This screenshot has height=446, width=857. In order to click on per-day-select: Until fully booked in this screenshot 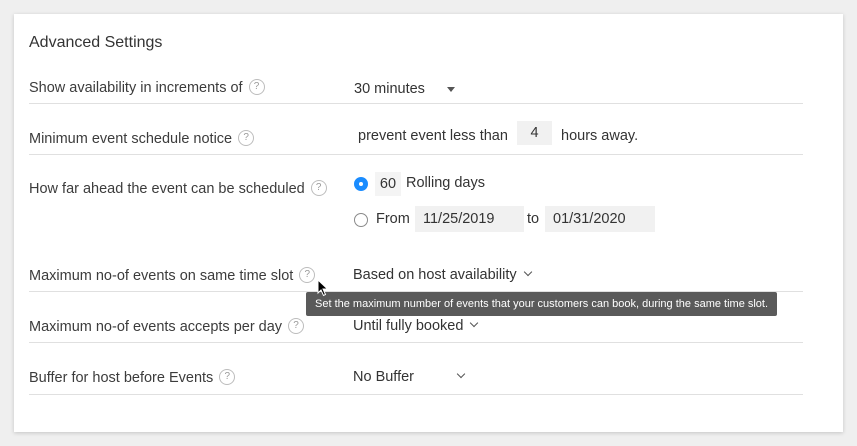, I will do `click(416, 326)`.